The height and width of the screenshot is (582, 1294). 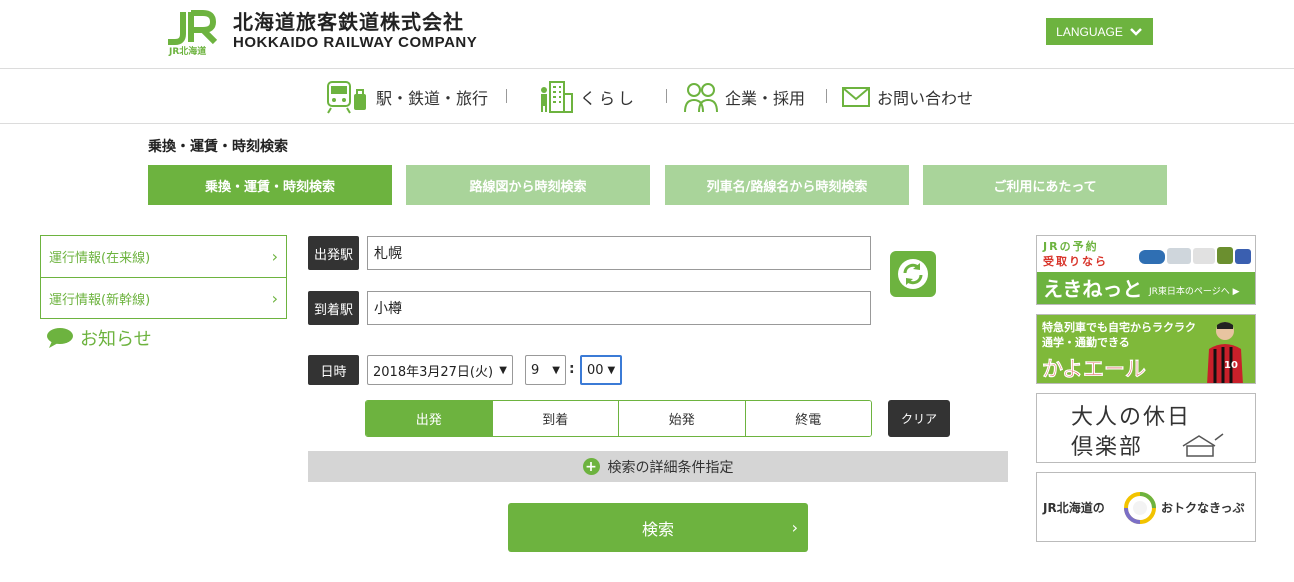 I want to click on nav-item-contact: お問い合わせ, so click(x=907, y=97).